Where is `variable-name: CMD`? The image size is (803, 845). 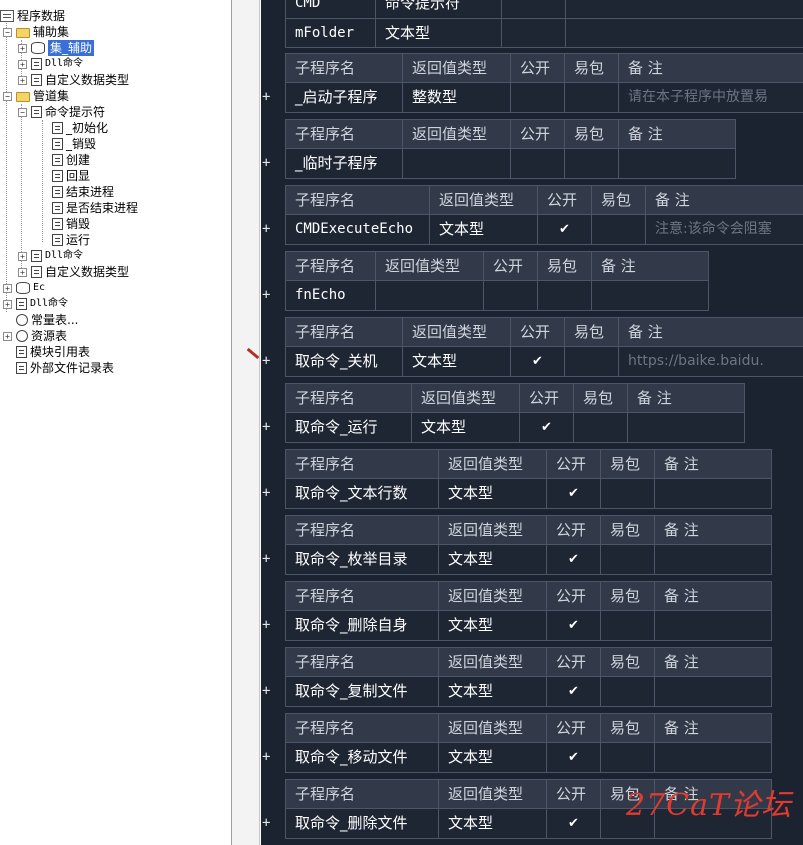 variable-name: CMD is located at coordinates (331, 9).